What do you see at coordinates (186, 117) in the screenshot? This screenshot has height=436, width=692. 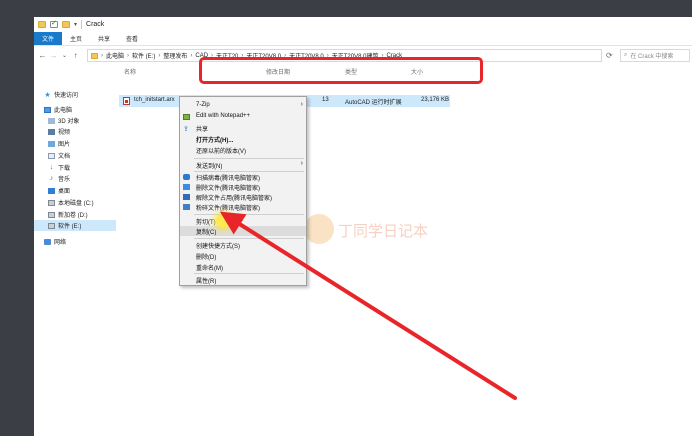 I see `notepad-plus-icon` at bounding box center [186, 117].